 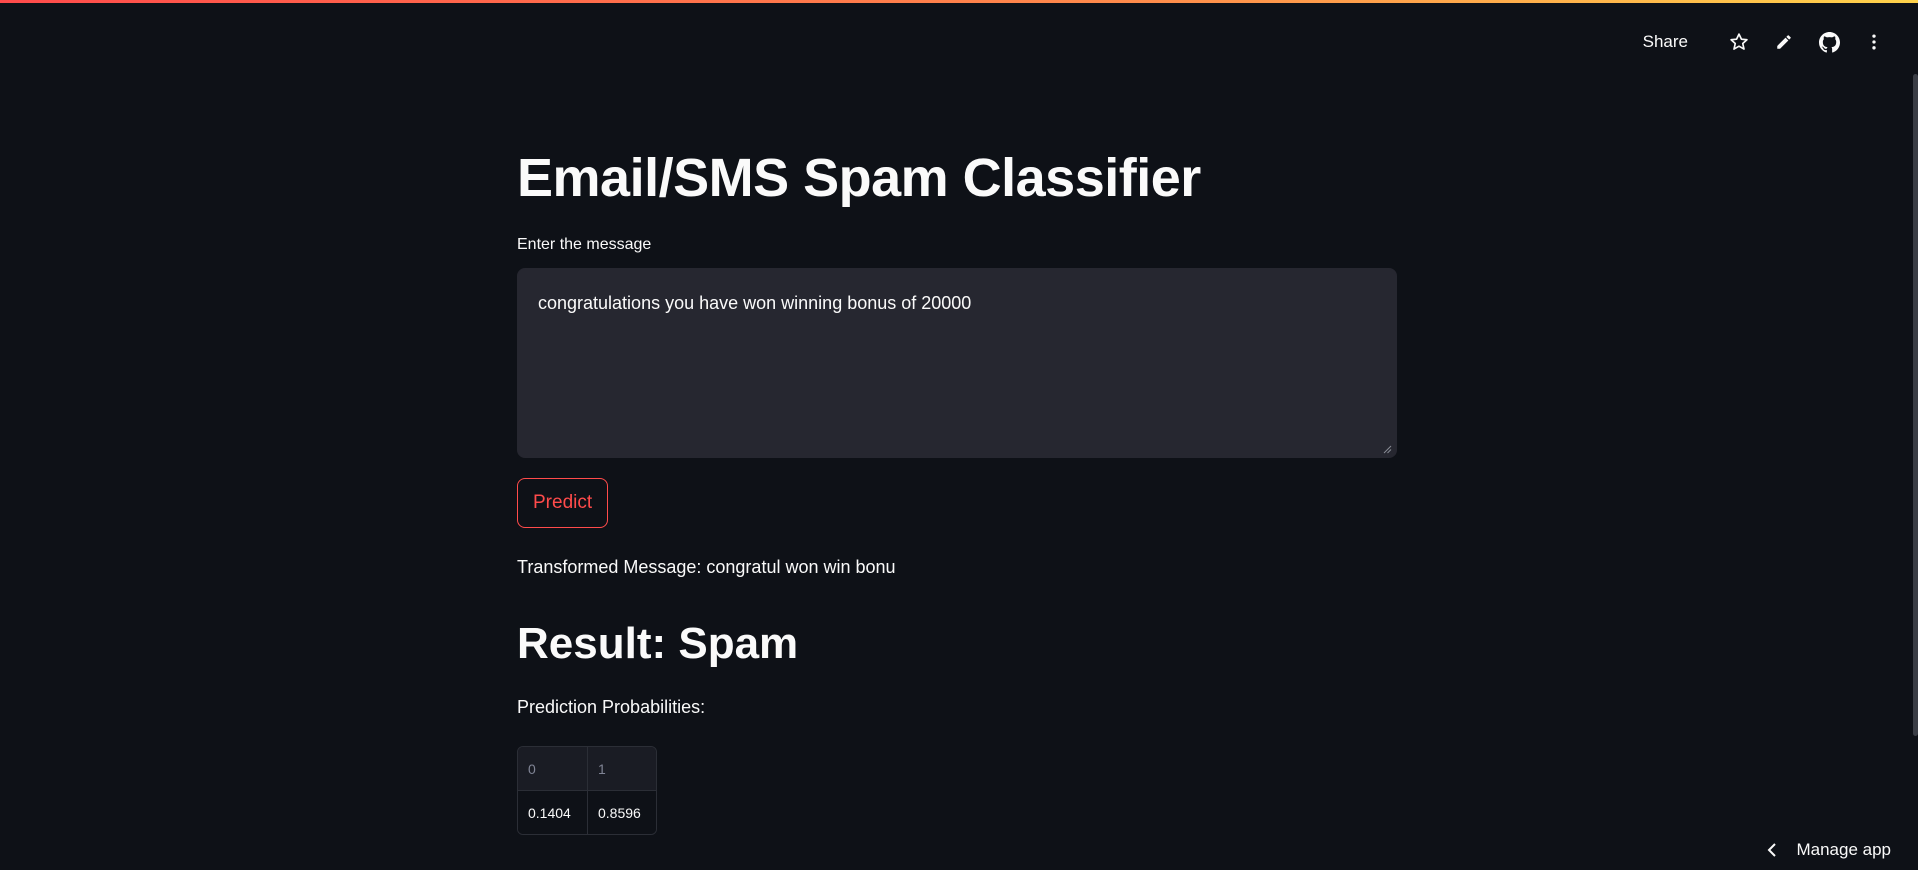 I want to click on probabilities-label: Prediction Probabilities:, so click(x=611, y=707).